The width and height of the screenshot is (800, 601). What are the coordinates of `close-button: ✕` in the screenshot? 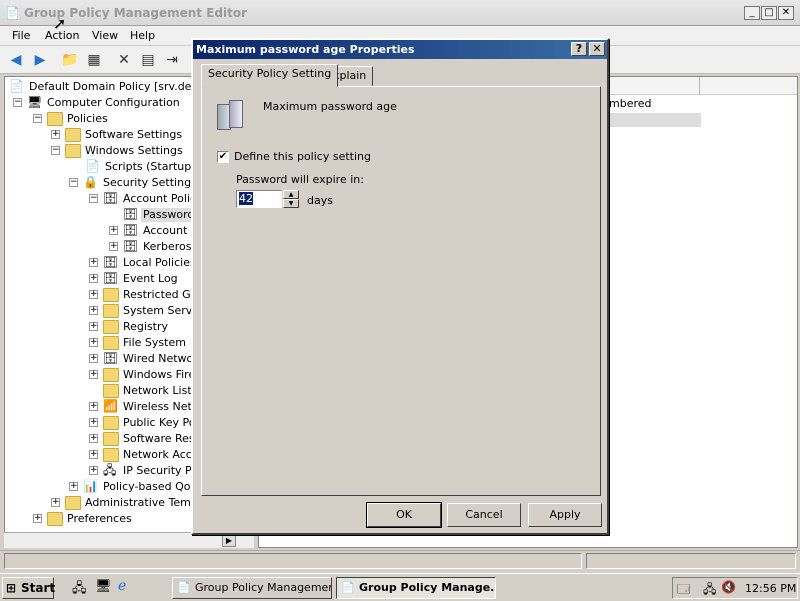 It's located at (786, 13).